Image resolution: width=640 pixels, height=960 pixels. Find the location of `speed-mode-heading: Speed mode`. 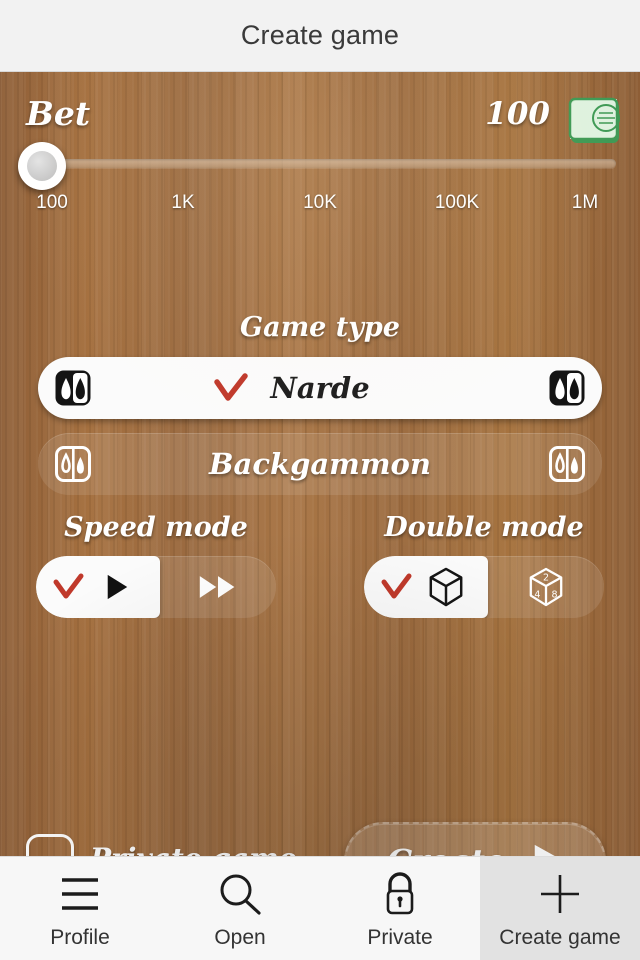

speed-mode-heading: Speed mode is located at coordinates (156, 527).